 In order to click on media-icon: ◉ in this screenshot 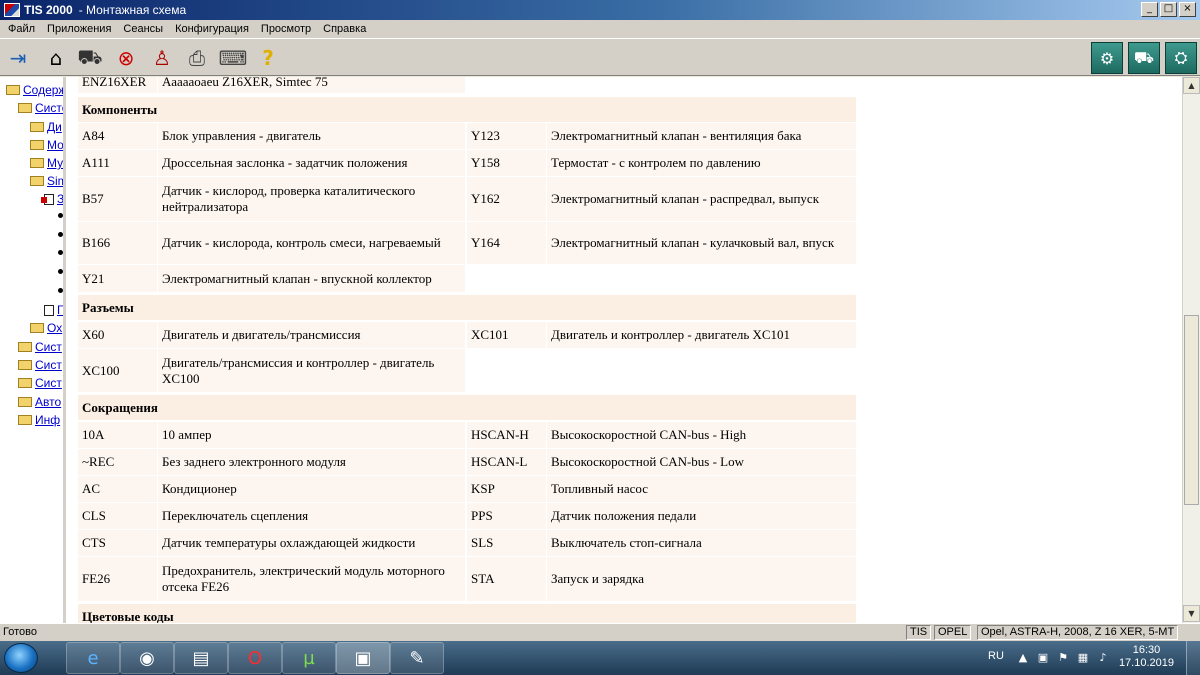, I will do `click(147, 658)`.